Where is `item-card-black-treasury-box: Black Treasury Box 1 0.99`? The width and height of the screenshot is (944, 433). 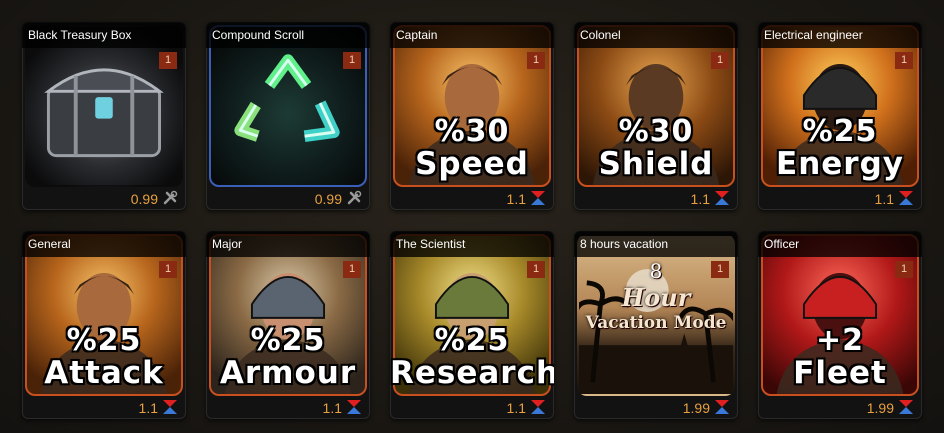 item-card-black-treasury-box: Black Treasury Box 1 0.99 is located at coordinates (104, 116).